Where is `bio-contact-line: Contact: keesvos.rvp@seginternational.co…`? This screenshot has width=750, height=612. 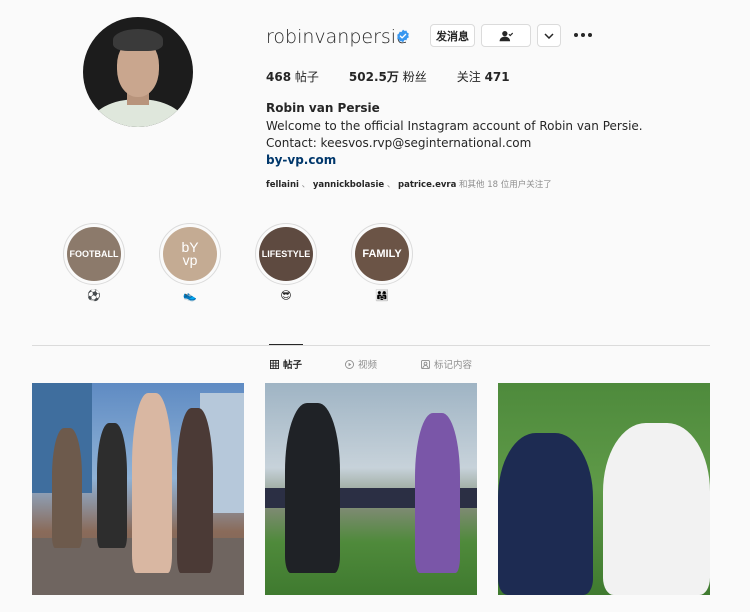
bio-contact-line: Contact: keesvos.rvp@seginternational.co… is located at coordinates (399, 143).